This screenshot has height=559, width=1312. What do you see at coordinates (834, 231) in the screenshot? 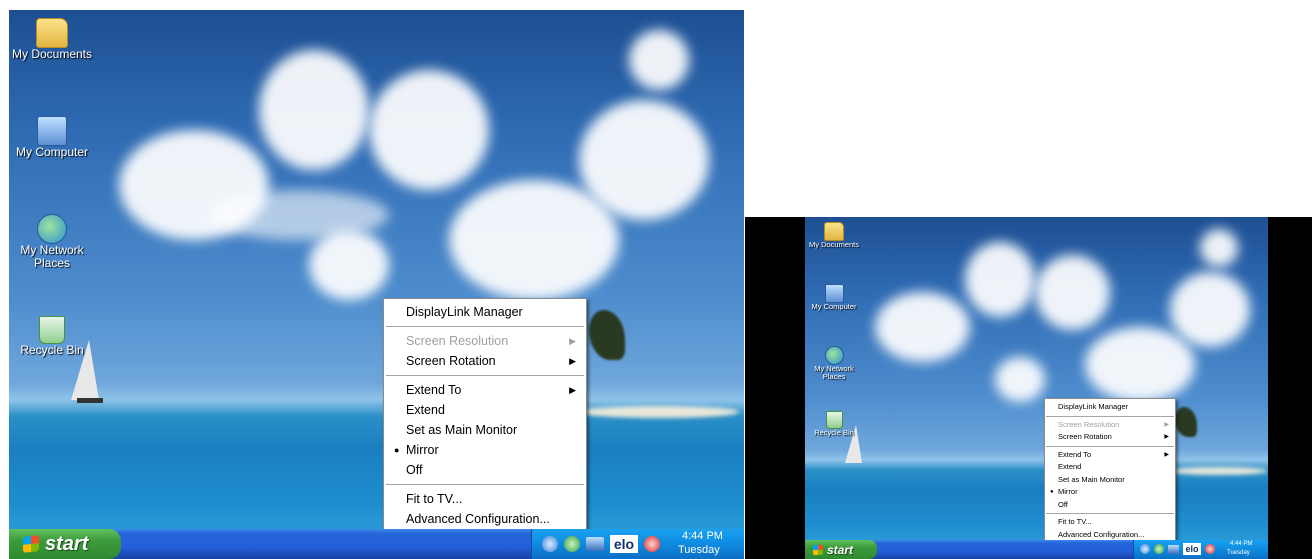
I see `folder-icon` at bounding box center [834, 231].